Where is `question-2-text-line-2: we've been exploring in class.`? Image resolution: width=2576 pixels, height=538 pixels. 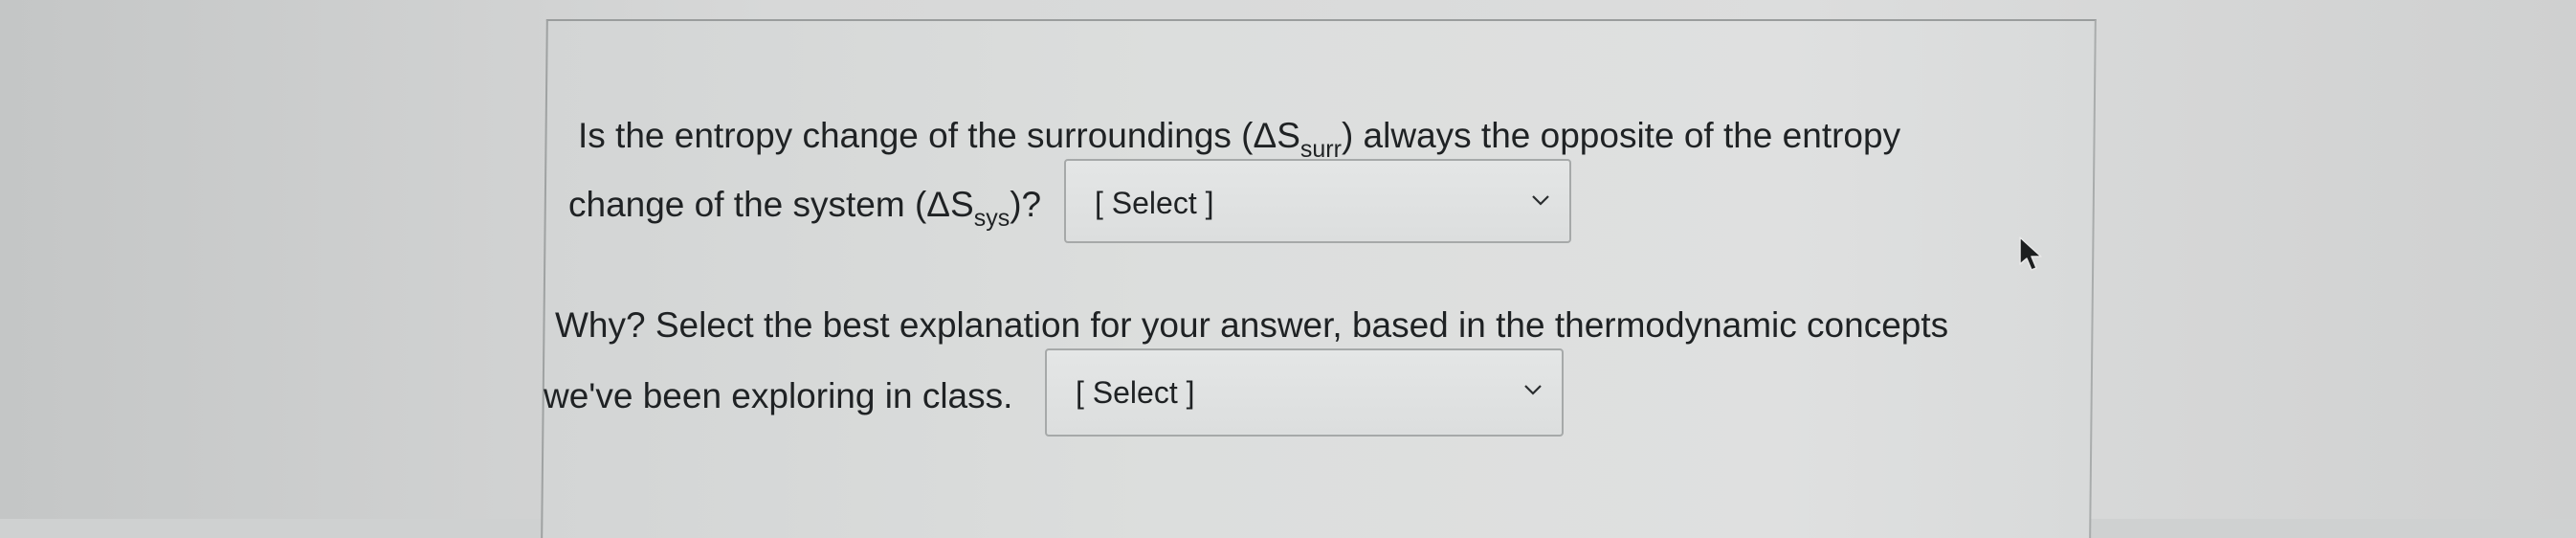
question-2-text-line-2: we've been exploring in class. is located at coordinates (778, 395).